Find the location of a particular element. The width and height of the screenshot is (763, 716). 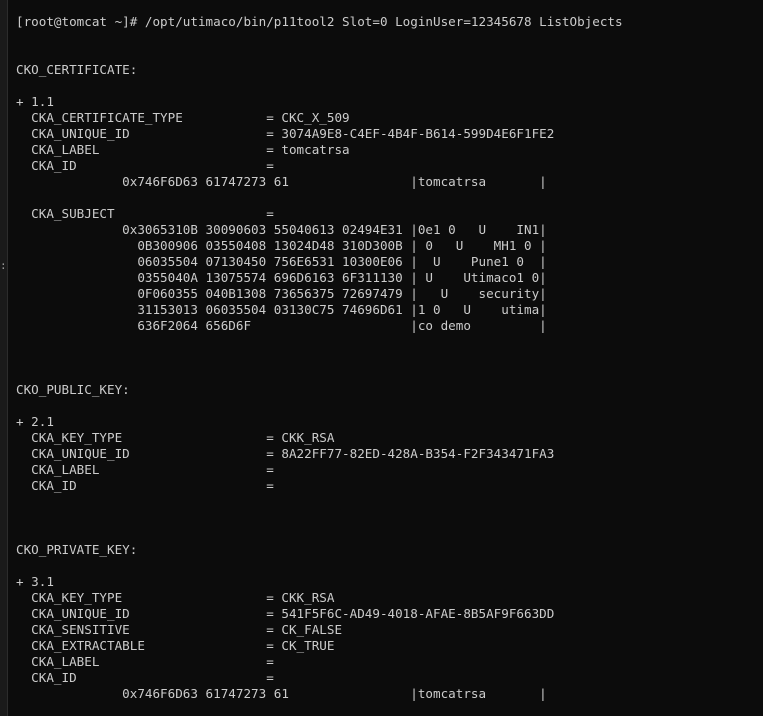

terminal-line: CKA_CERTIFICATE_TYPE = CKC_X_509 is located at coordinates (183, 117).